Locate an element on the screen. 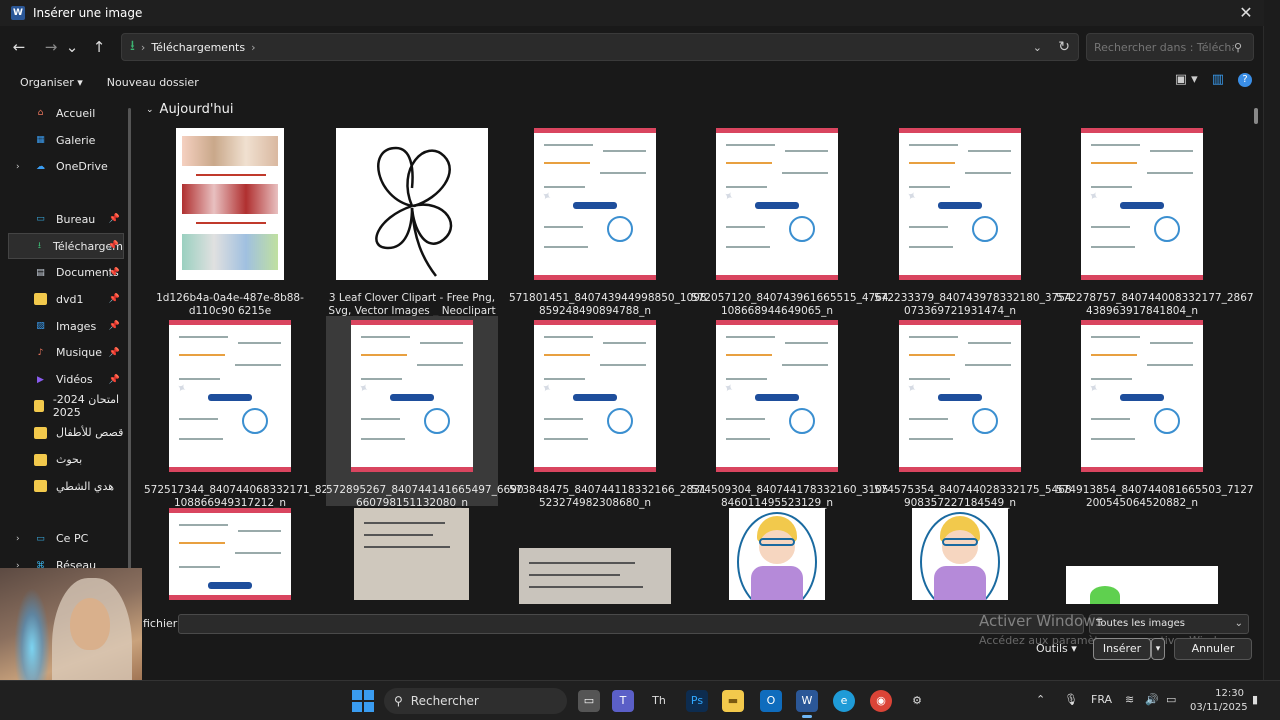 Image resolution: width=1280 pixels, height=720 pixels. text-input-icon: Th is located at coordinates (659, 701).